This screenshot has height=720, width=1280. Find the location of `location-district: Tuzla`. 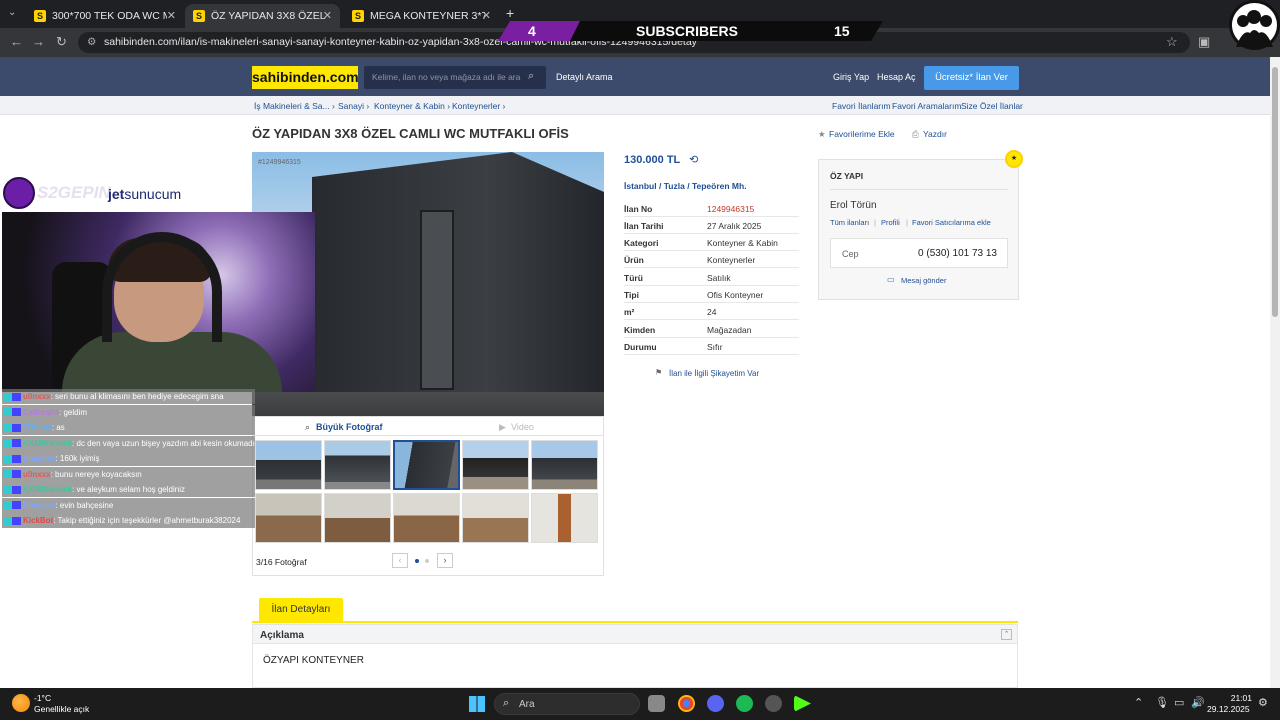

location-district: Tuzla is located at coordinates (674, 186).